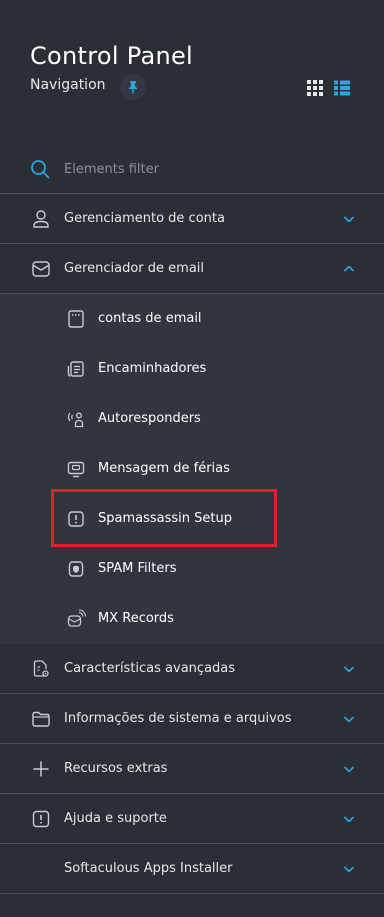  I want to click on submenu-item-autoresponders: Autoresponders, so click(192, 419).